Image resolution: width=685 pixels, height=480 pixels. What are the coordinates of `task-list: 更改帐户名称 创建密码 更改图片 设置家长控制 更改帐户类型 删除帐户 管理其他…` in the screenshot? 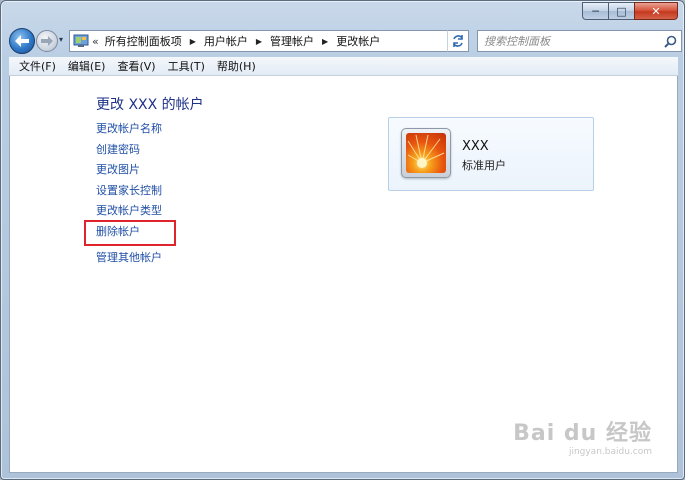 It's located at (129, 197).